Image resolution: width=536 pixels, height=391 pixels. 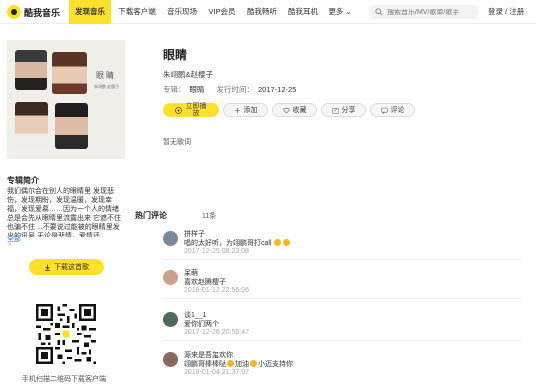 What do you see at coordinates (397, 110) in the screenshot?
I see `comment-label: 评论` at bounding box center [397, 110].